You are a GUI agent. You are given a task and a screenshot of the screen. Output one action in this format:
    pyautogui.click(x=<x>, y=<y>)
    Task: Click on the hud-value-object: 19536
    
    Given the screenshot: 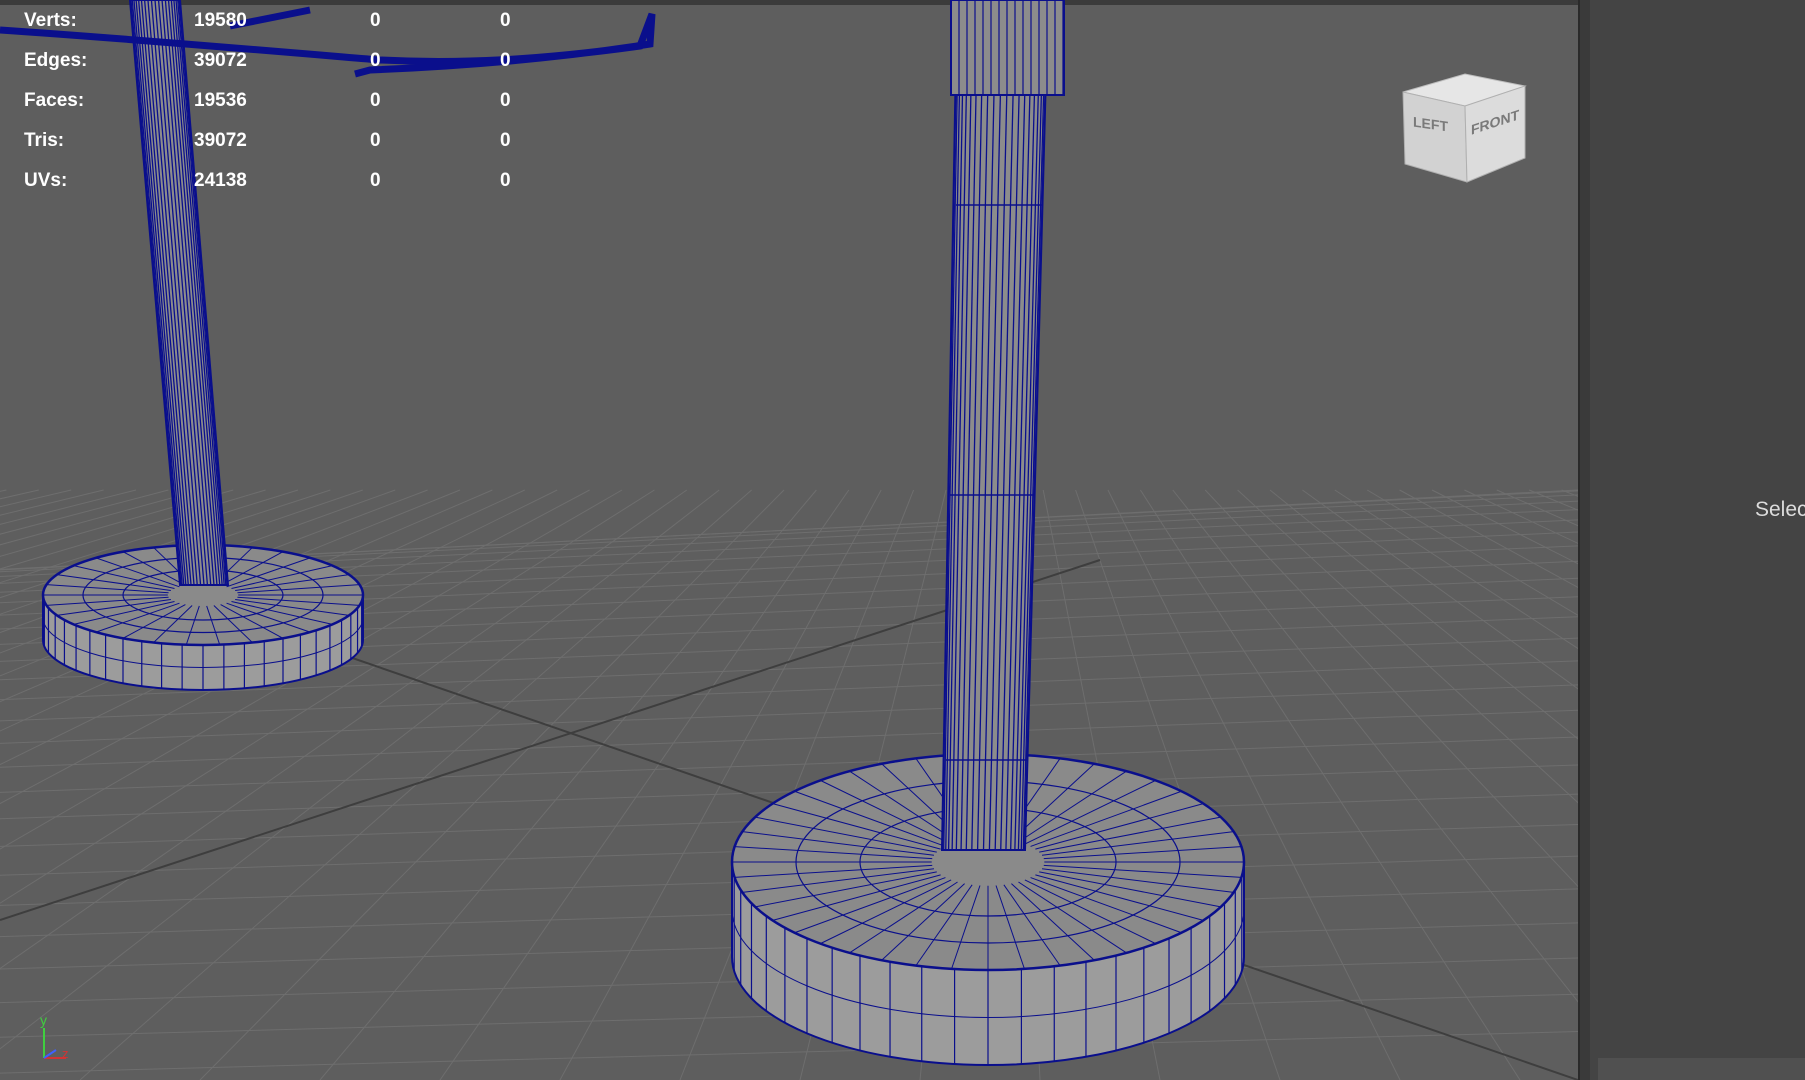 What is the action you would take?
    pyautogui.click(x=220, y=100)
    